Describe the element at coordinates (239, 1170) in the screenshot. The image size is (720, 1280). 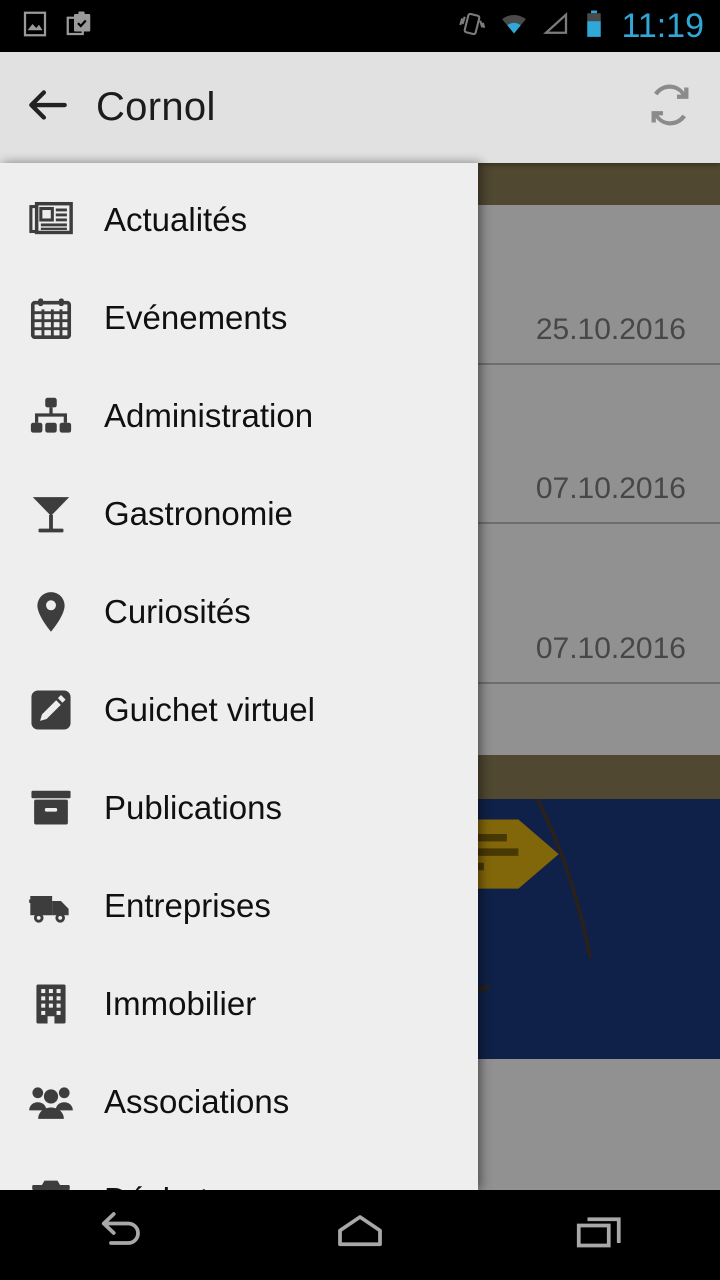
I see `drawer-item-dechets: Déchets` at that location.